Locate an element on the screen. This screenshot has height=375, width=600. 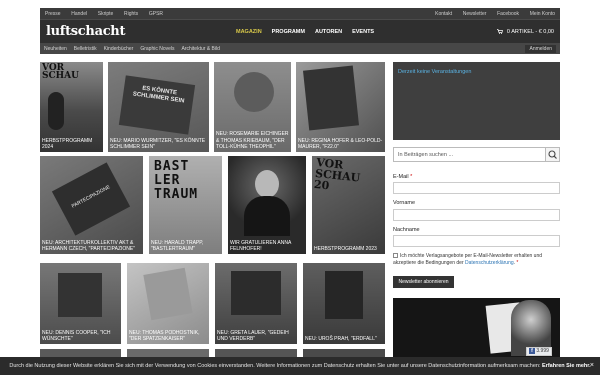
post-tile: NEU: DENNIS COOPER, "ICH WÜNSCHTE" is located at coordinates (80, 303).